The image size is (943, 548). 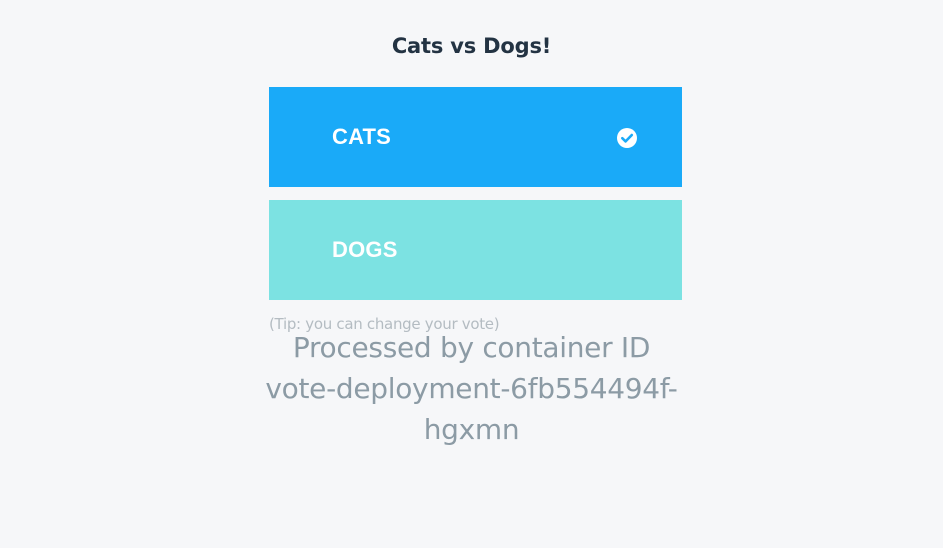 What do you see at coordinates (475, 137) in the screenshot?
I see `vote-cats-button: CATS` at bounding box center [475, 137].